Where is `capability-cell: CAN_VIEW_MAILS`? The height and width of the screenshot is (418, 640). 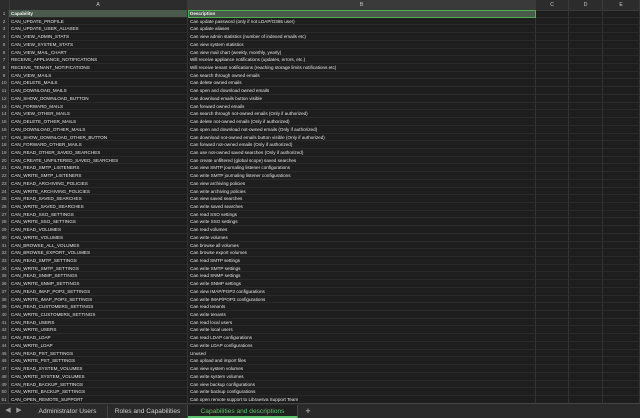
capability-cell: CAN_VIEW_MAILS is located at coordinates (98, 75).